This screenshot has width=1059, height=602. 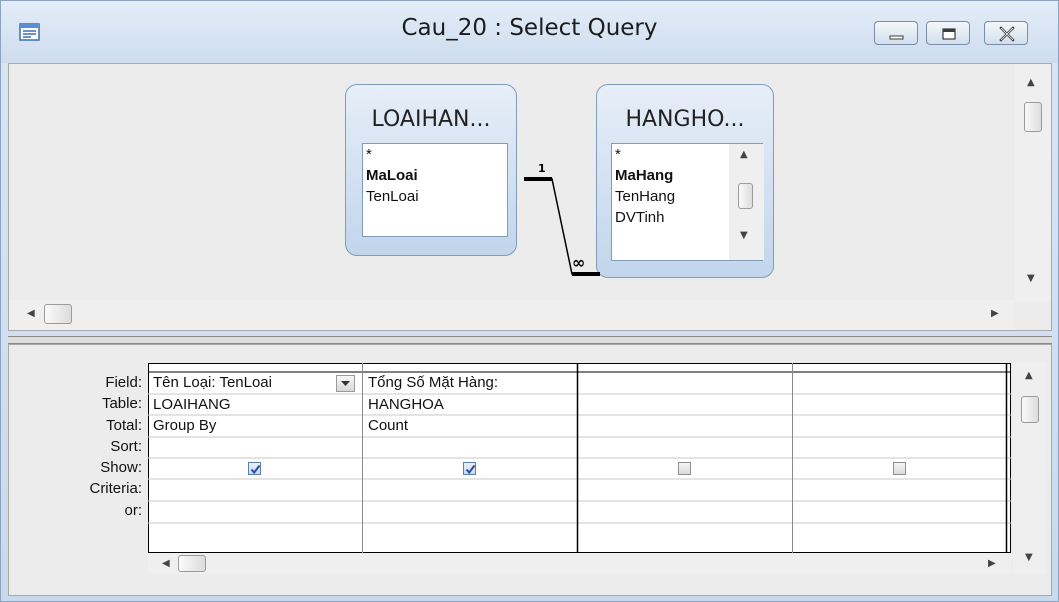 I want to click on field-list: * MaLoai TenLoai, so click(x=435, y=190).